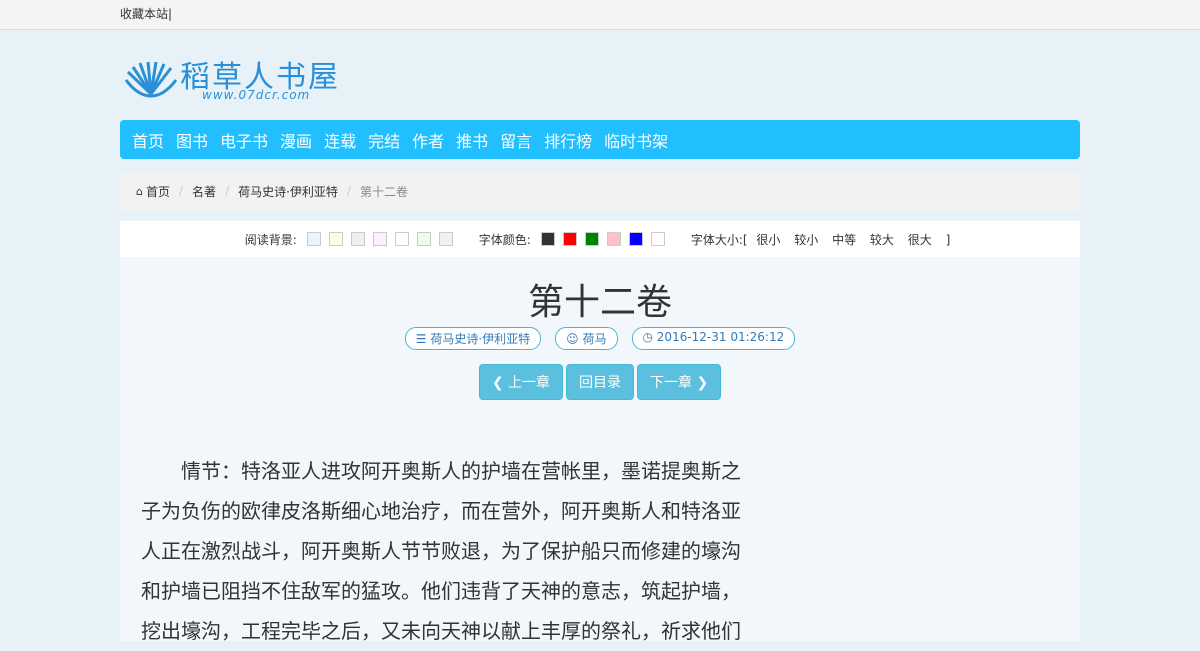 The height and width of the screenshot is (651, 1200). What do you see at coordinates (232, 78) in the screenshot?
I see `site-logo: 稻草人书屋 www.07dcr.com` at bounding box center [232, 78].